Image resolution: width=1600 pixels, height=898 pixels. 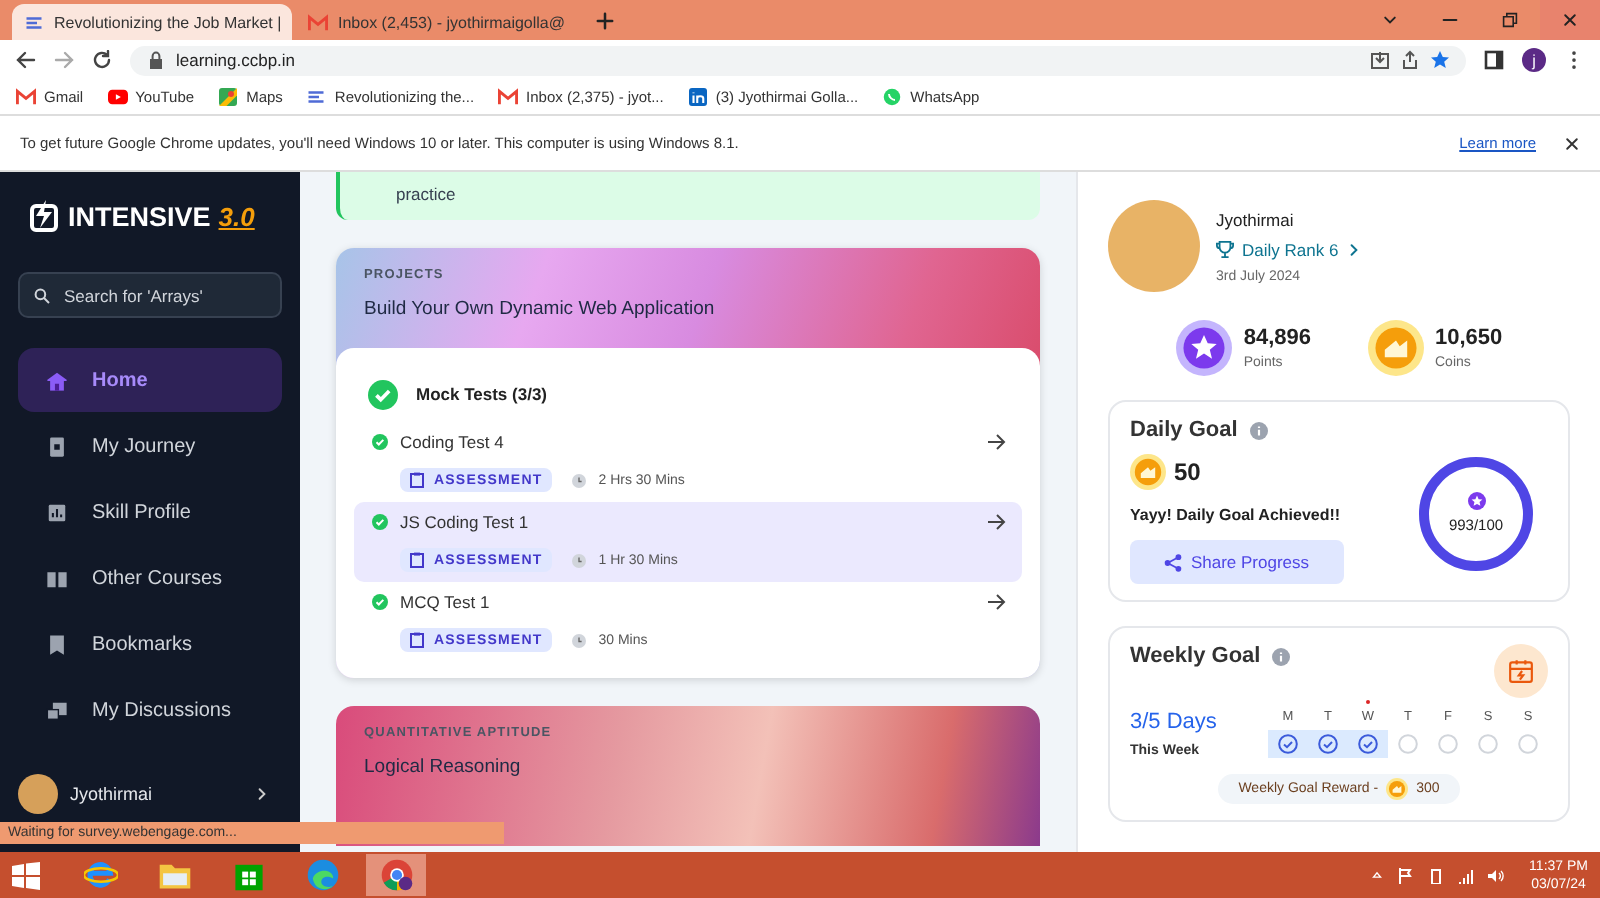 What do you see at coordinates (1534, 60) in the screenshot?
I see `profile-avatar: j` at bounding box center [1534, 60].